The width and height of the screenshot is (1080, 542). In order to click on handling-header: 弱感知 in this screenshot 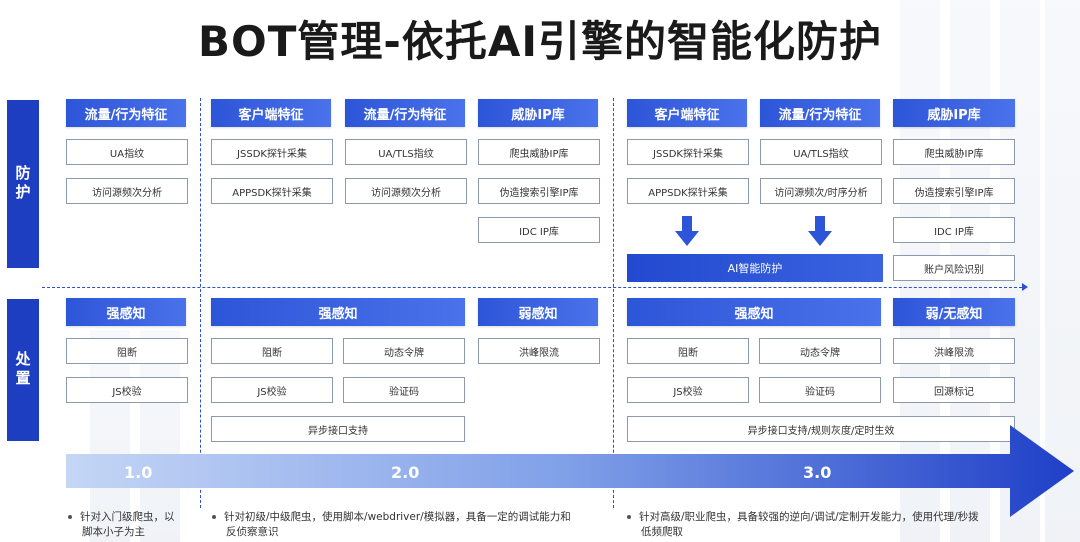, I will do `click(538, 312)`.